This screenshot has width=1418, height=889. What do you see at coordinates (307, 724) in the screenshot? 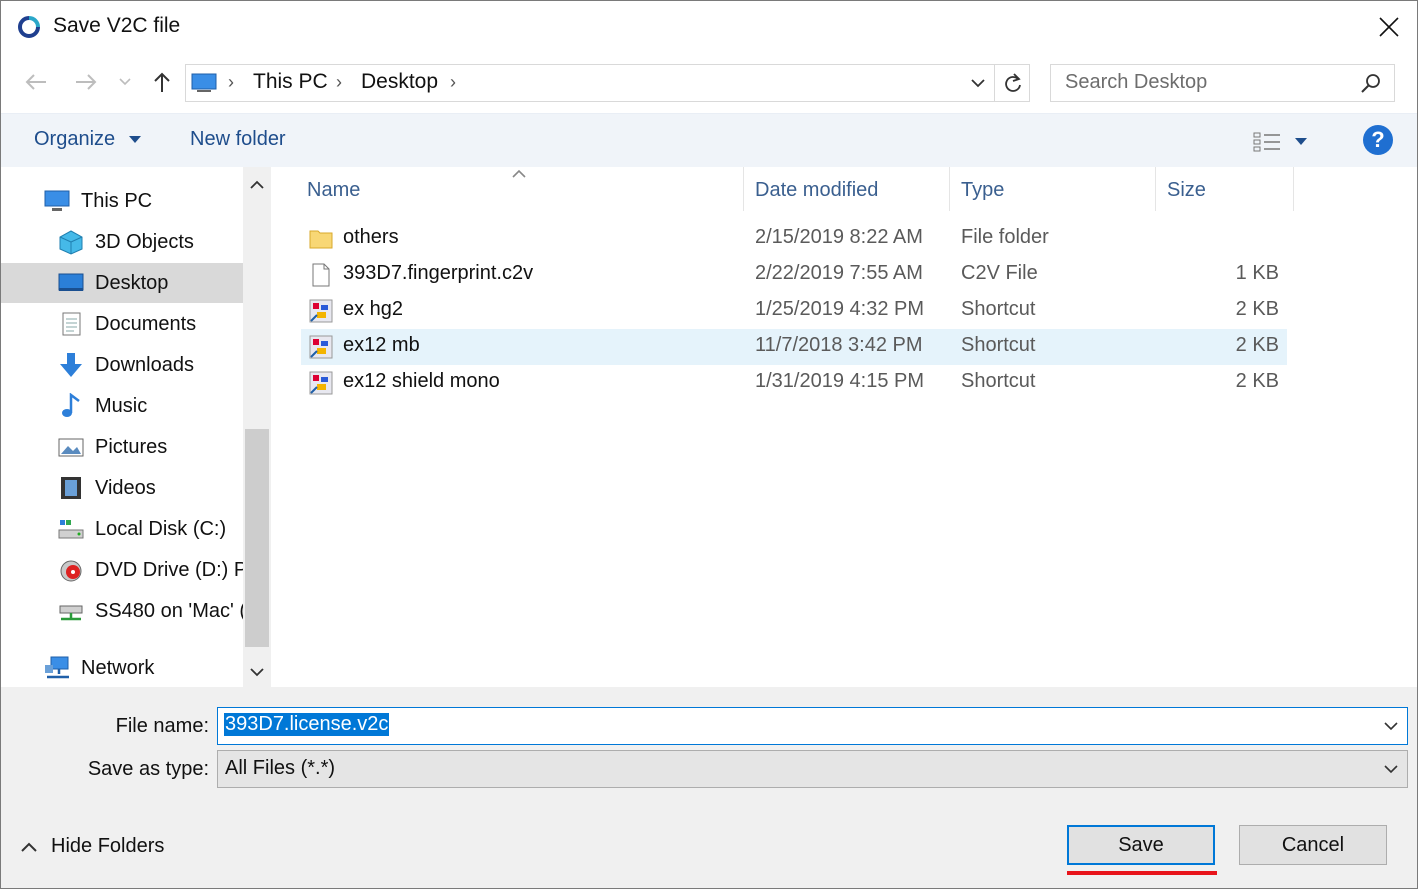
I see `file-name-value: 393D7.license.v2c` at bounding box center [307, 724].